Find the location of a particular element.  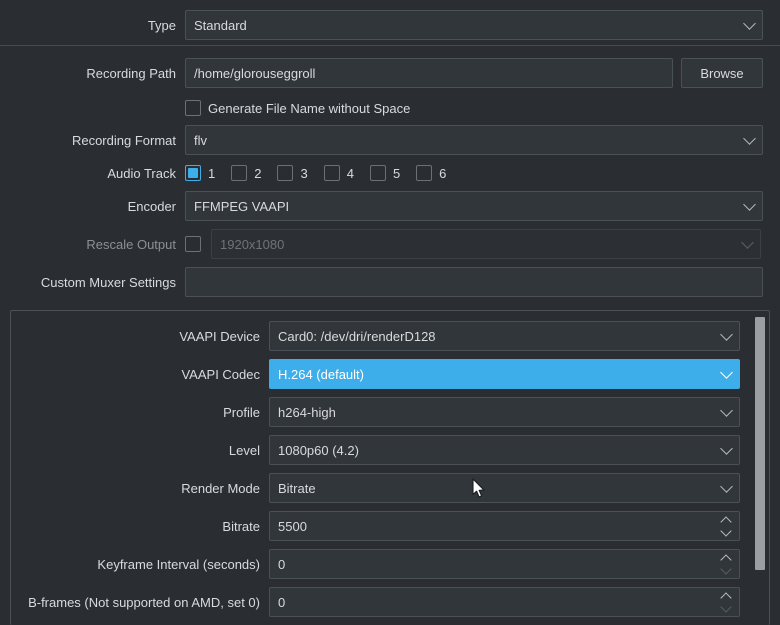

audio-track-1: 1 is located at coordinates (200, 173).